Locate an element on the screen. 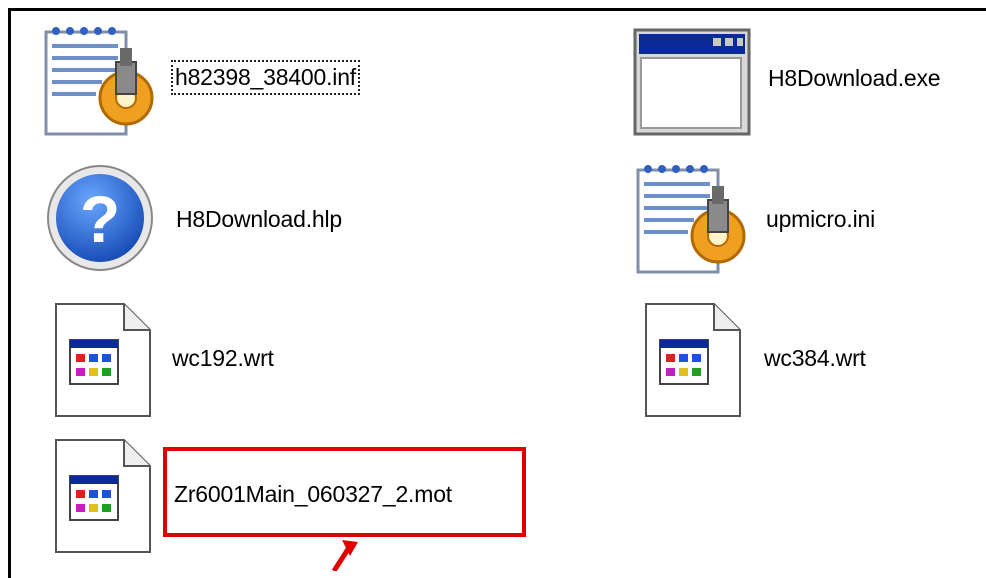 Image resolution: width=986 pixels, height=578 pixels. help-icon: ? is located at coordinates (100, 218).